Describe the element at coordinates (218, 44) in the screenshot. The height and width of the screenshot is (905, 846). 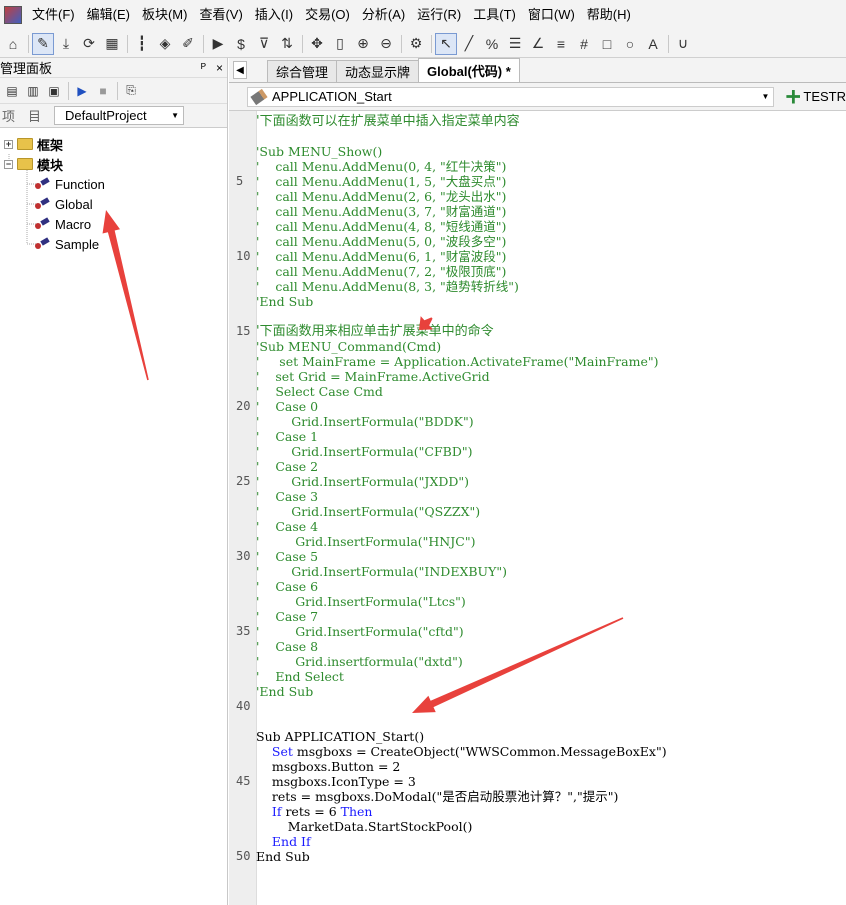
I see `play-icon: ▶` at that location.